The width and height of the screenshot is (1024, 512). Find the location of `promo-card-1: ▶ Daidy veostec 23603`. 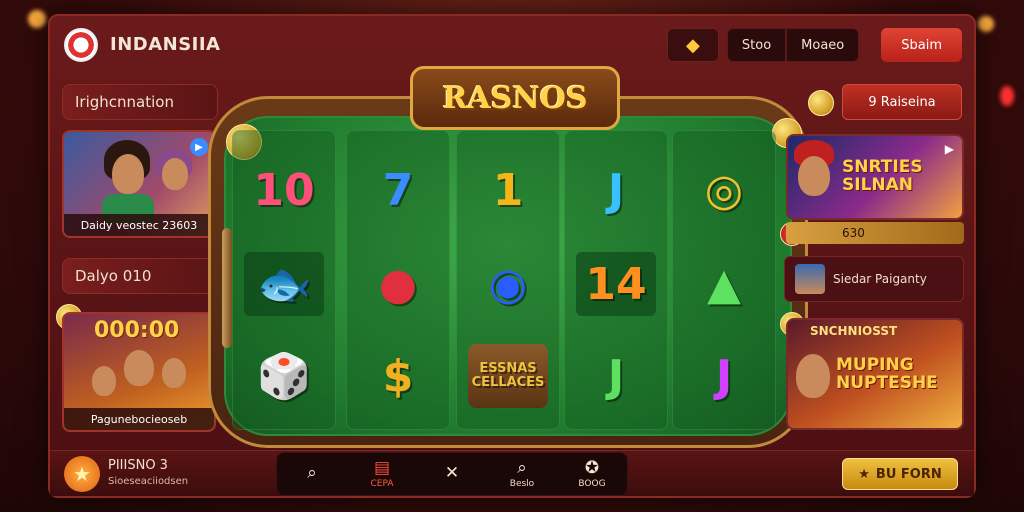

promo-card-1: ▶ Daidy veostec 23603 is located at coordinates (139, 184).